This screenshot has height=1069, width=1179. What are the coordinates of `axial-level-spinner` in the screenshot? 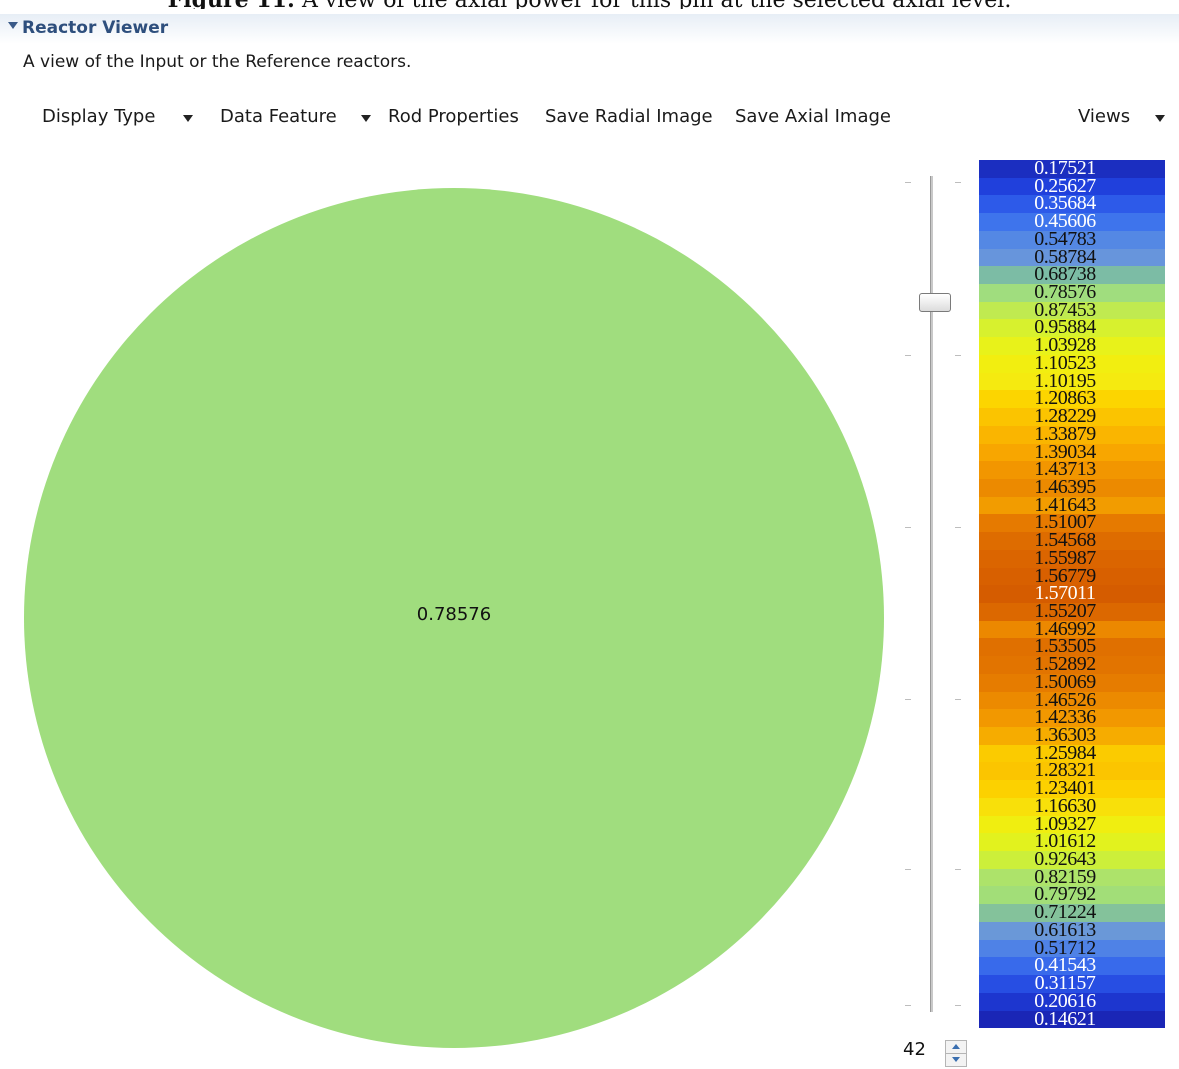 It's located at (956, 1053).